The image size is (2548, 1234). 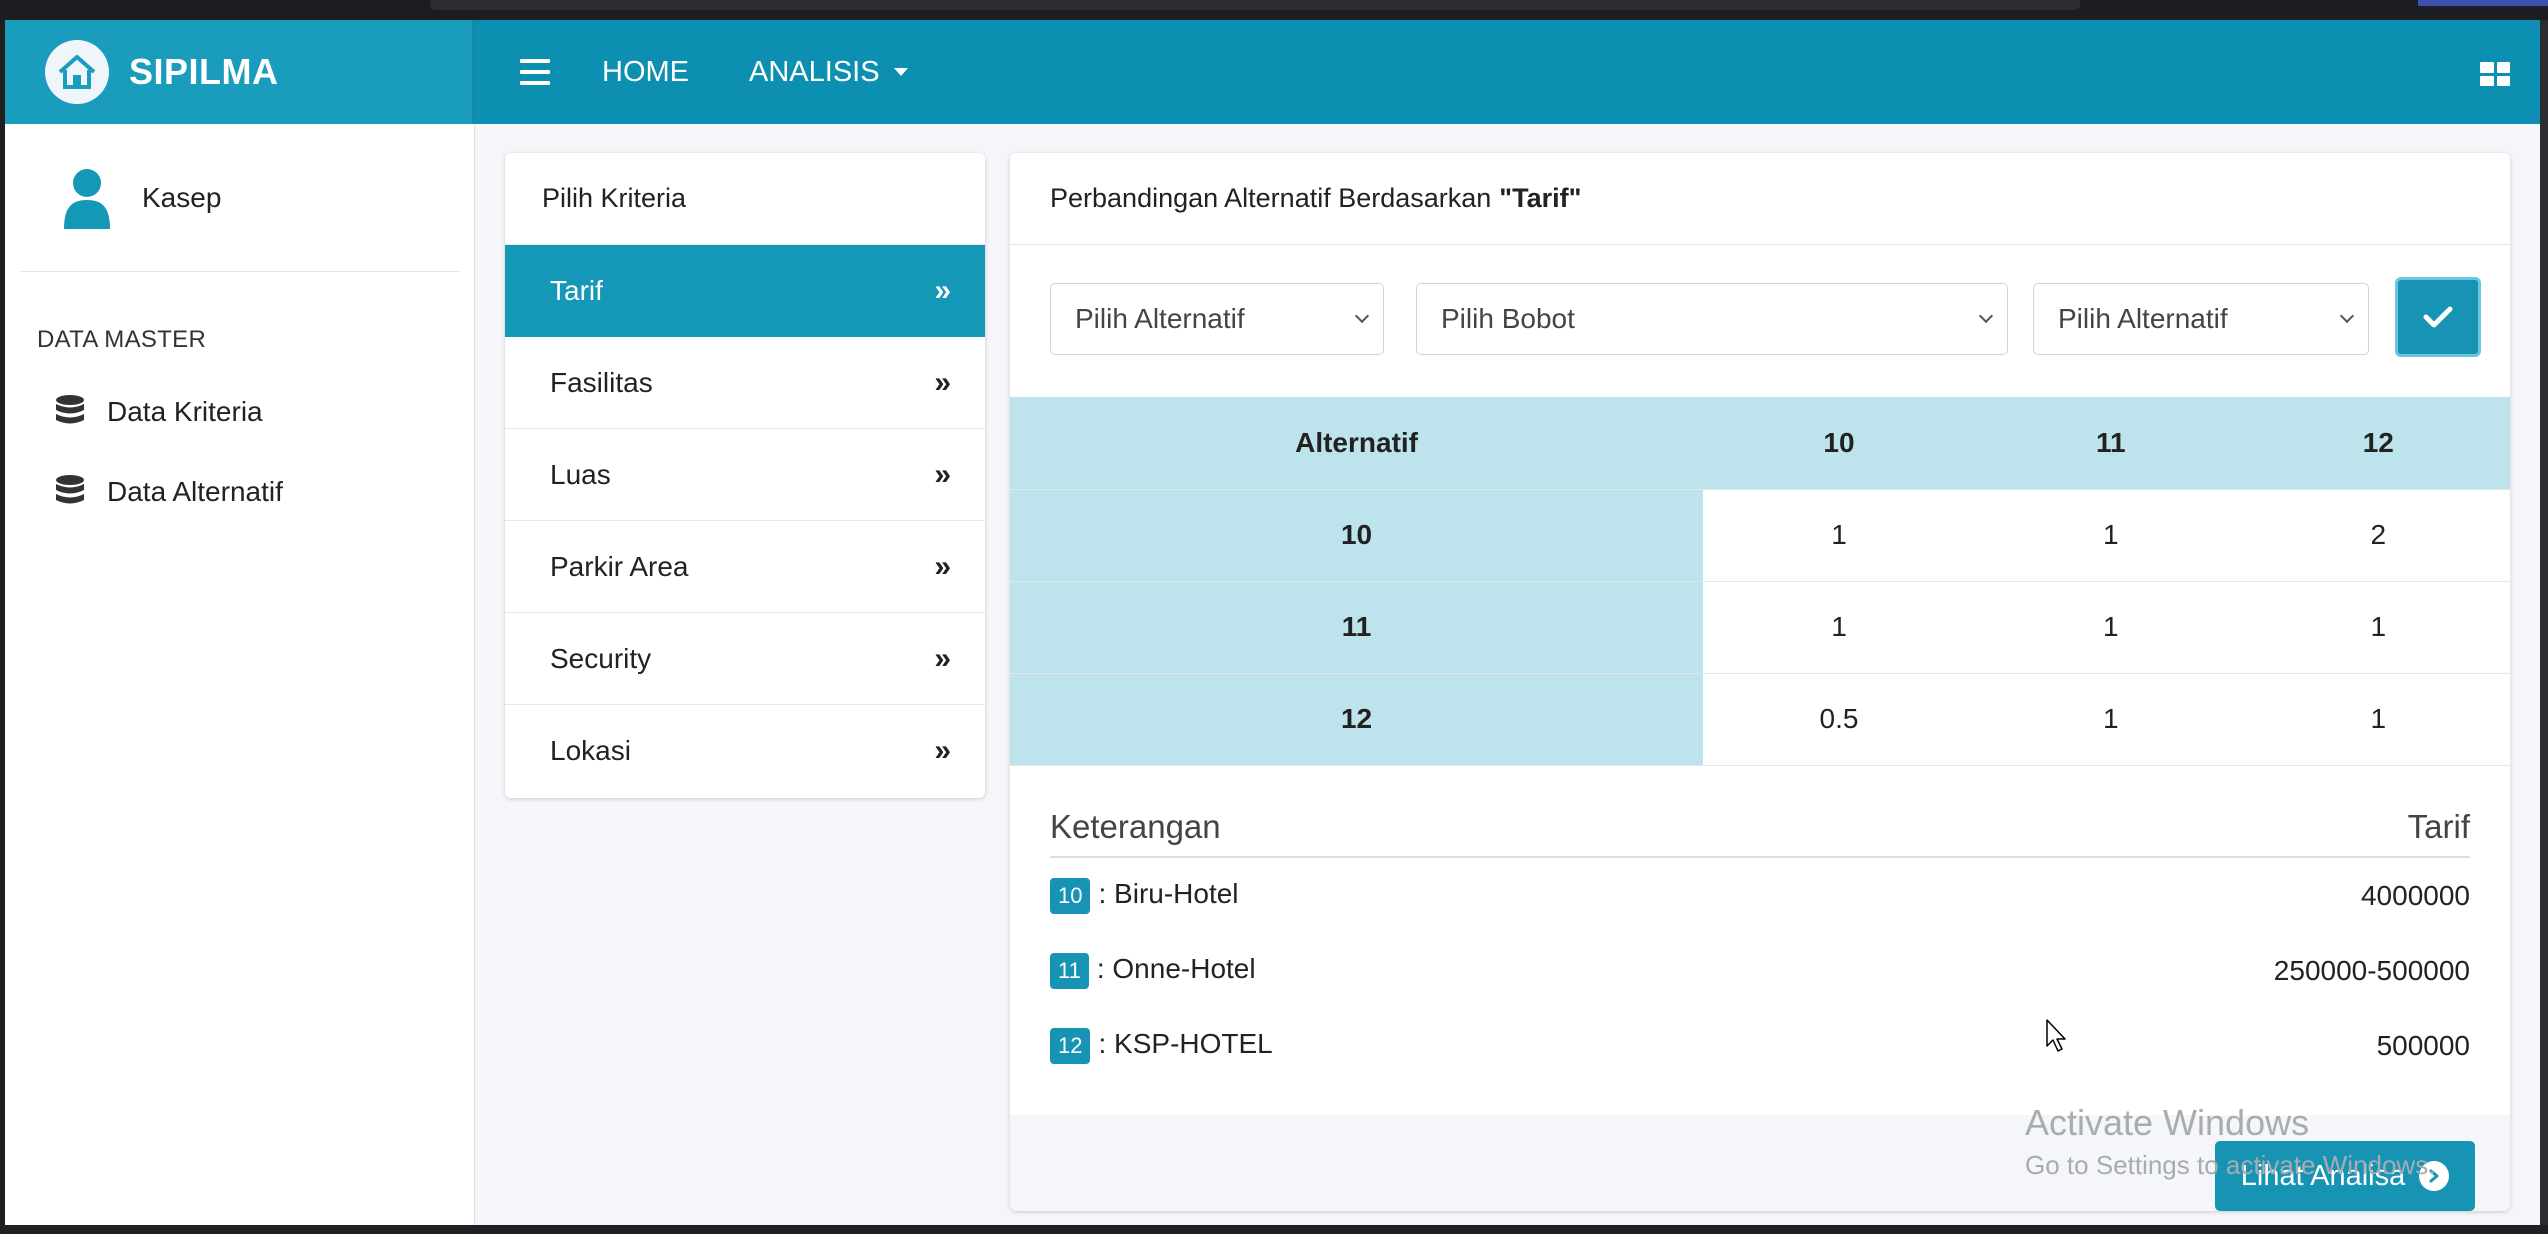 I want to click on nav-analisis-label: ANALISIS, so click(x=814, y=71).